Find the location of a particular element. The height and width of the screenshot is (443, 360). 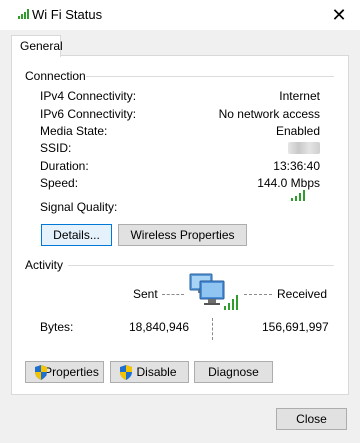

wireless-properties-button-label: Wireless Properties is located at coordinates (182, 235).